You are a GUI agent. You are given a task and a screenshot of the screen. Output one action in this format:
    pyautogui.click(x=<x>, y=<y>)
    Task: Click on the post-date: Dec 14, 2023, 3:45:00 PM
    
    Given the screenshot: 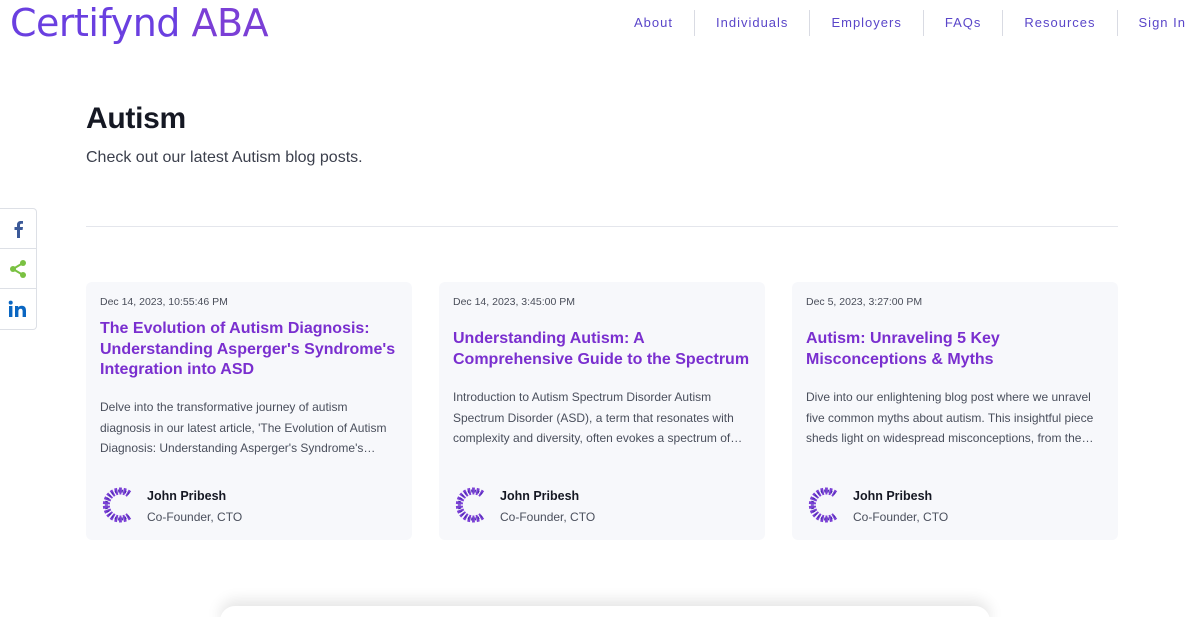 What is the action you would take?
    pyautogui.click(x=514, y=302)
    